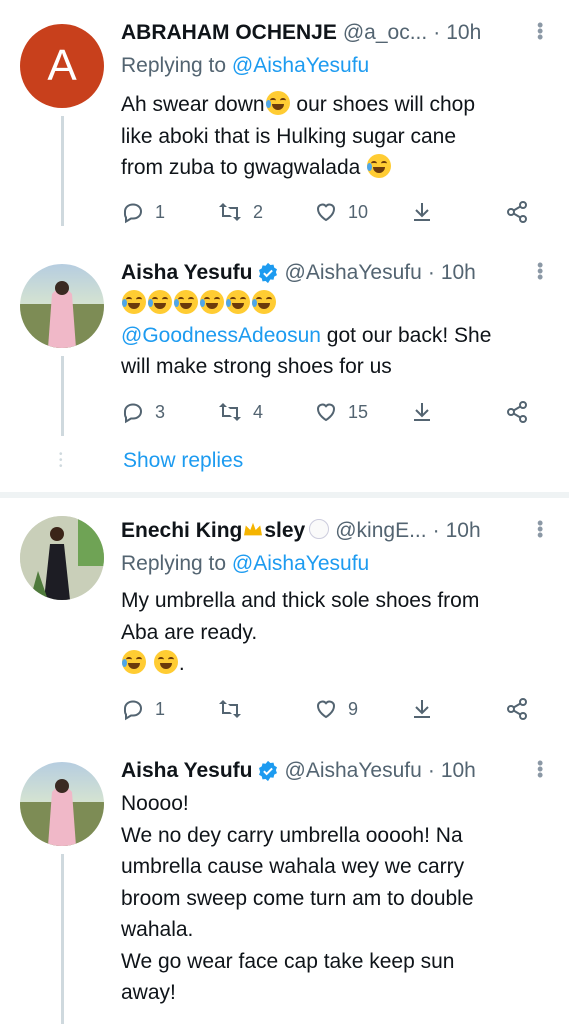 The image size is (569, 1024). I want to click on retweet-button: 2, so click(240, 212).